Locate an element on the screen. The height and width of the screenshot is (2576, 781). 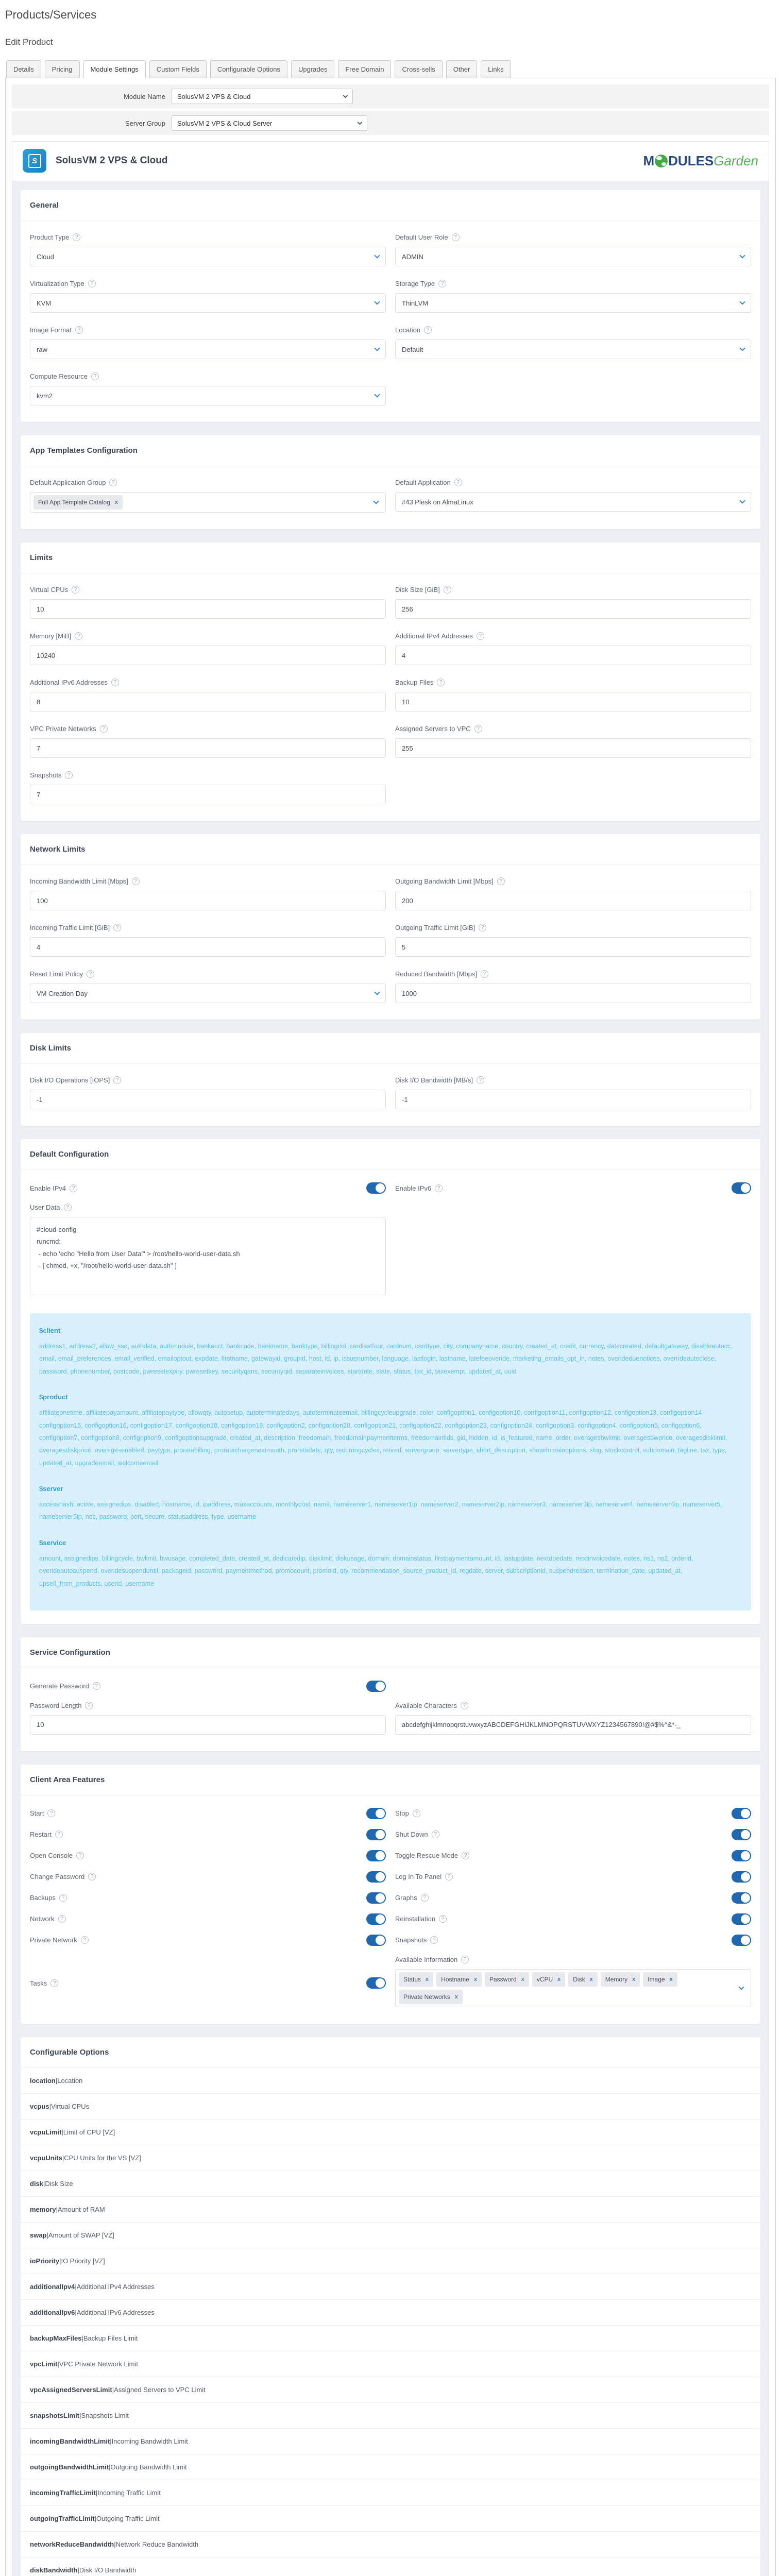
generate-password-toggle is located at coordinates (376, 1686).